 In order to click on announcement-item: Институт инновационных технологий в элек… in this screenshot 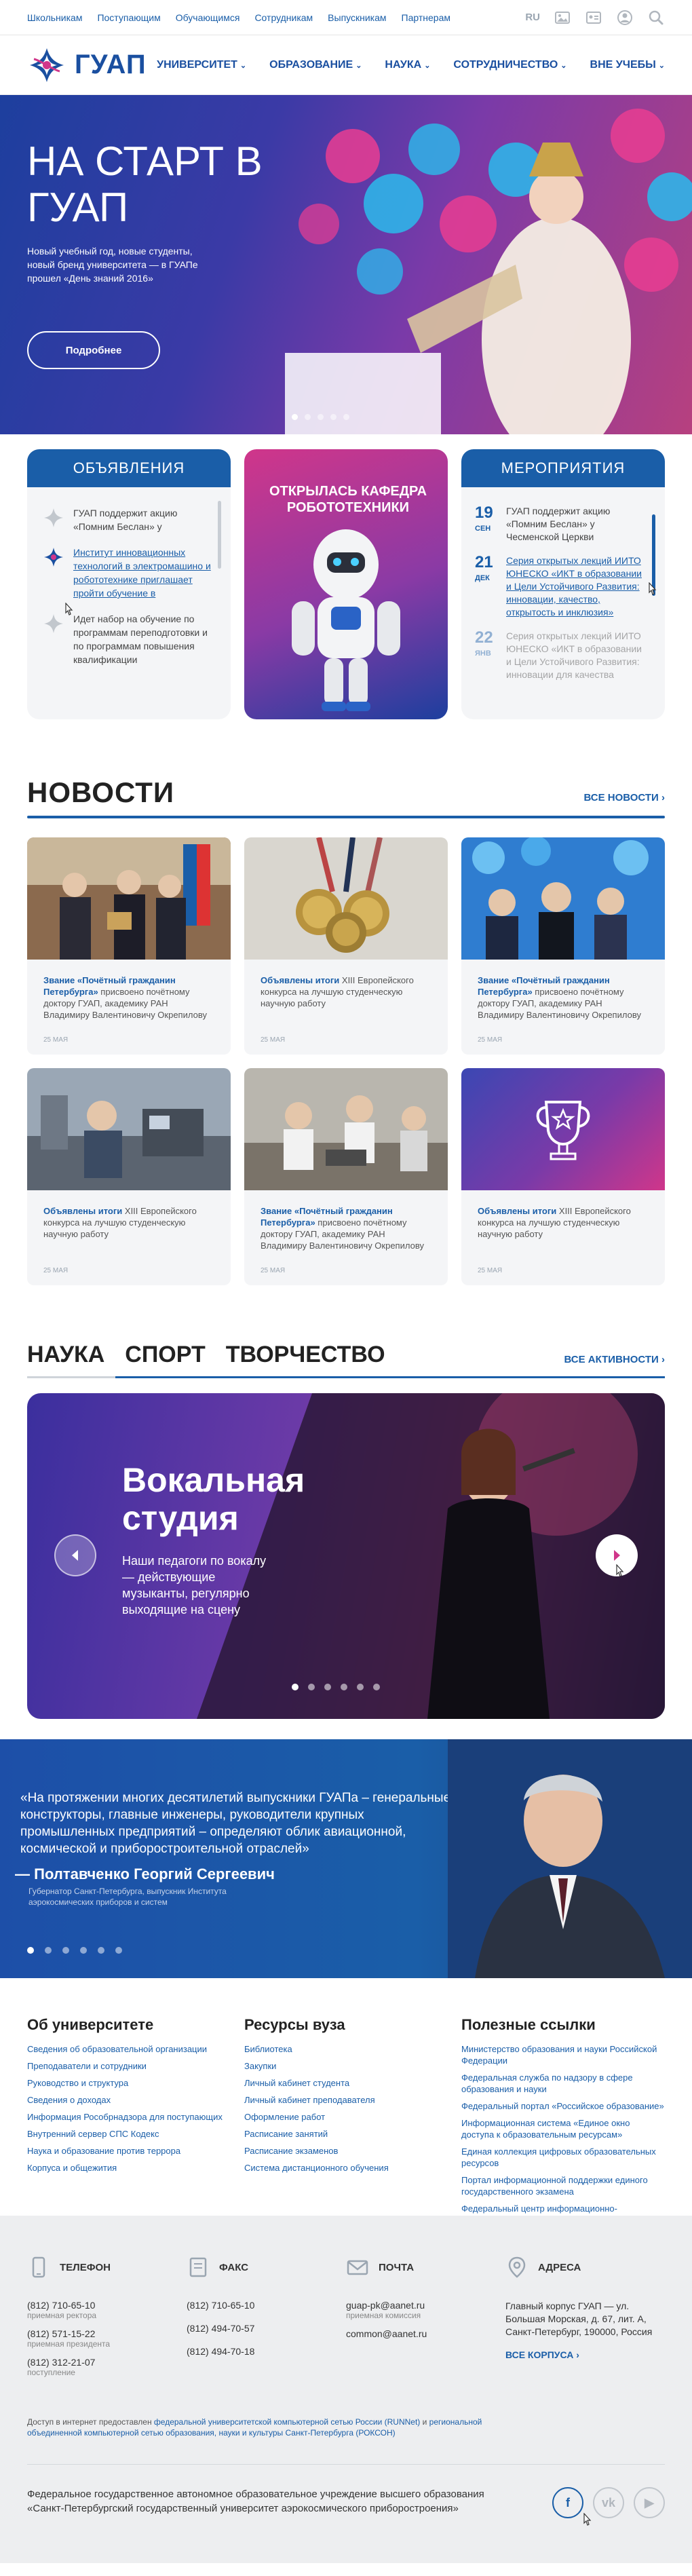, I will do `click(129, 572)`.